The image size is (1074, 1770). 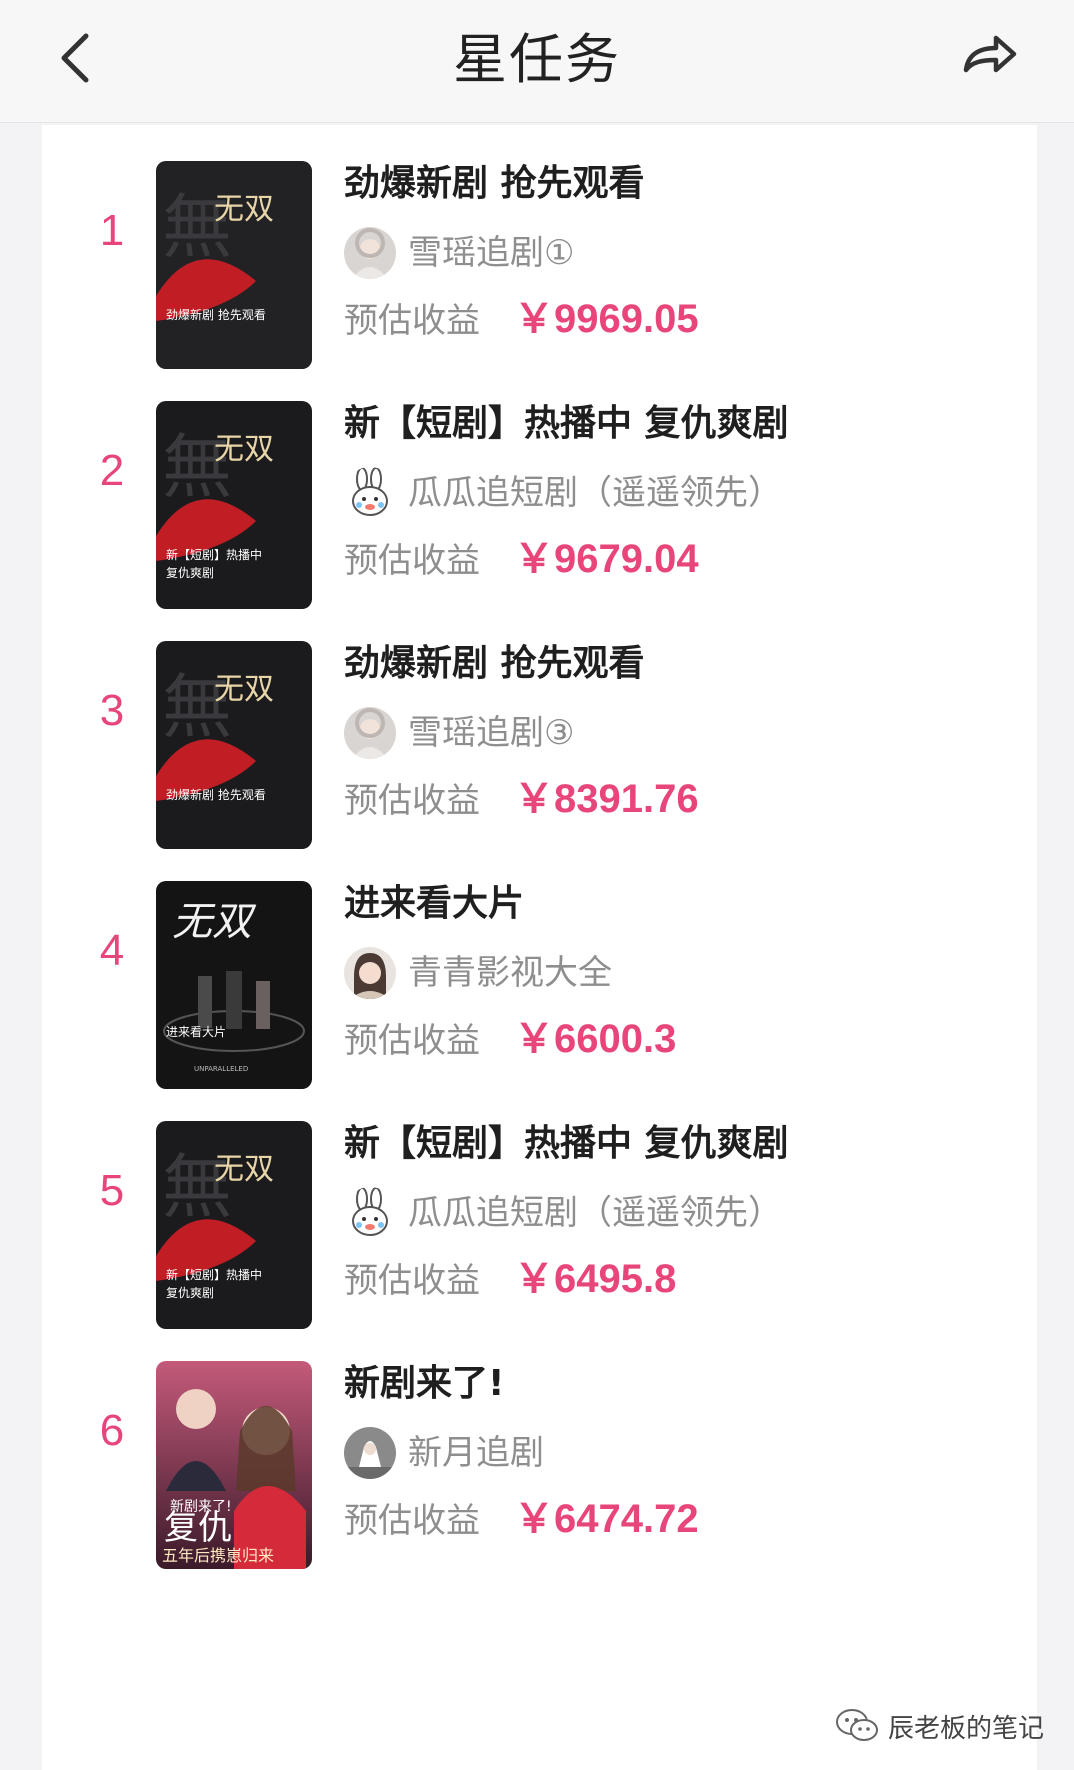 I want to click on share-button, so click(x=990, y=55).